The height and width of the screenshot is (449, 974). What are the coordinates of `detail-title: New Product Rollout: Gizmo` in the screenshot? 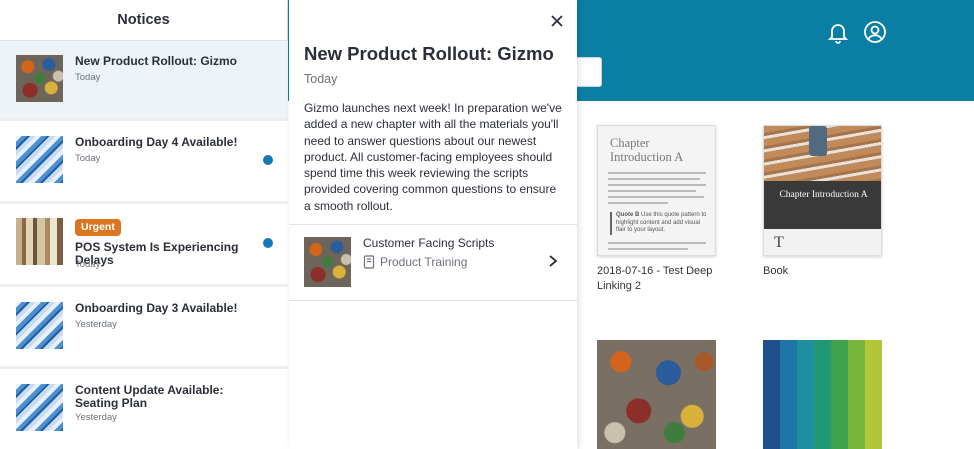 It's located at (429, 53).